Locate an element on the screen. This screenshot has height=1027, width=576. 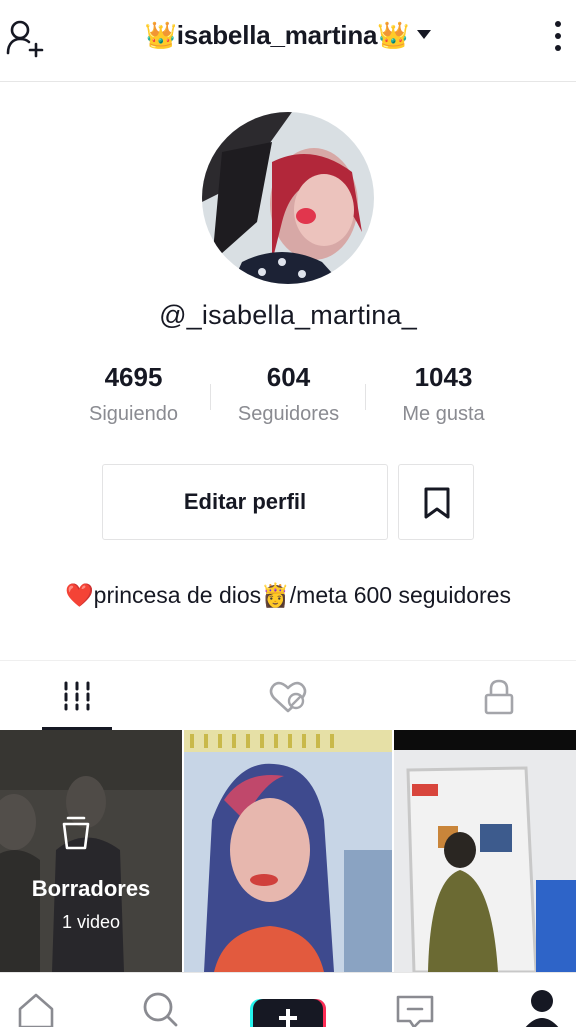
tab-private is located at coordinates (480, 696).